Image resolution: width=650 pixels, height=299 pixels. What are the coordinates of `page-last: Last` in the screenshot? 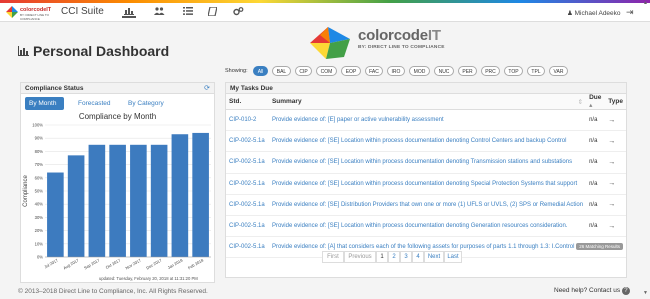 It's located at (453, 257).